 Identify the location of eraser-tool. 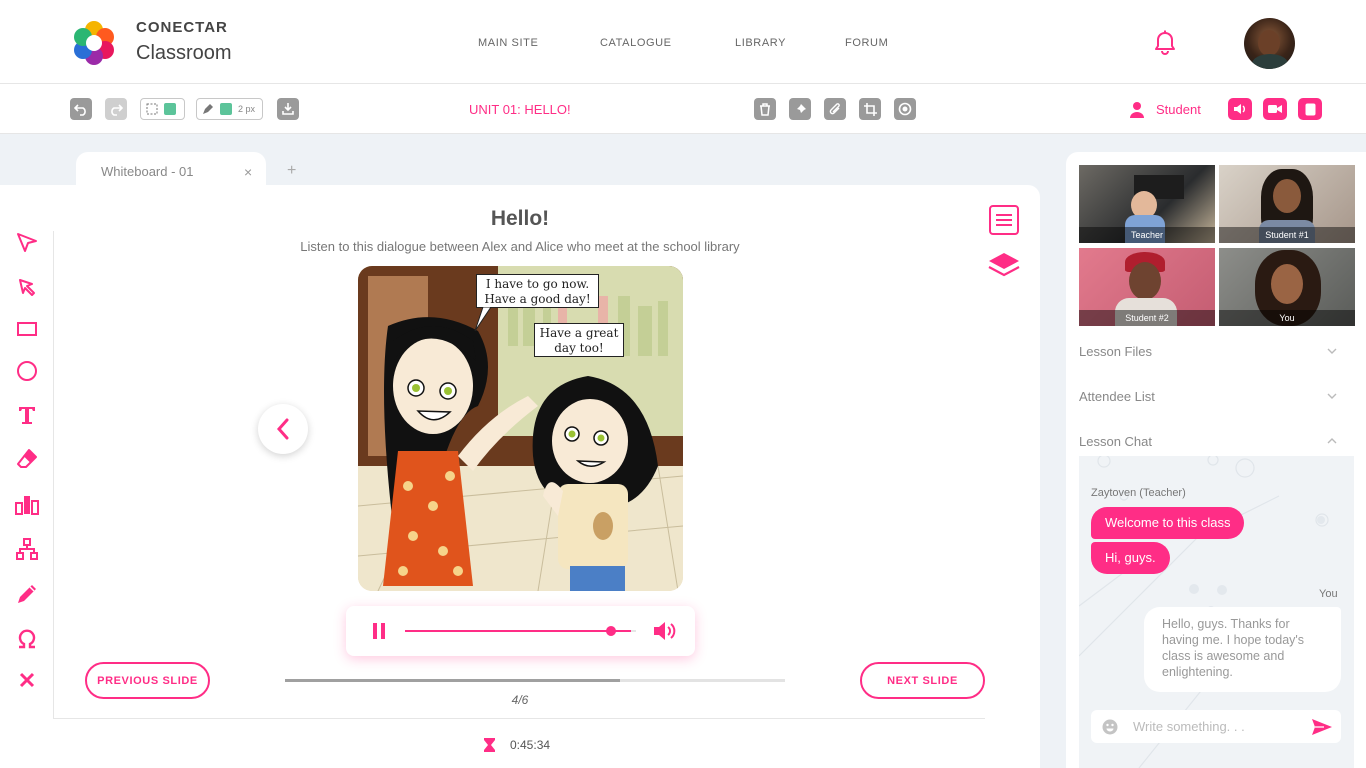
(27, 459).